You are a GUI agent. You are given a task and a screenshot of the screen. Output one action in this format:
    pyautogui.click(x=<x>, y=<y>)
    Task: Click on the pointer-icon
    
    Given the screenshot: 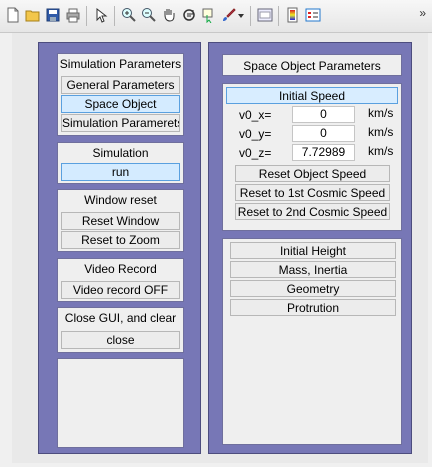 What is the action you would take?
    pyautogui.click(x=101, y=15)
    